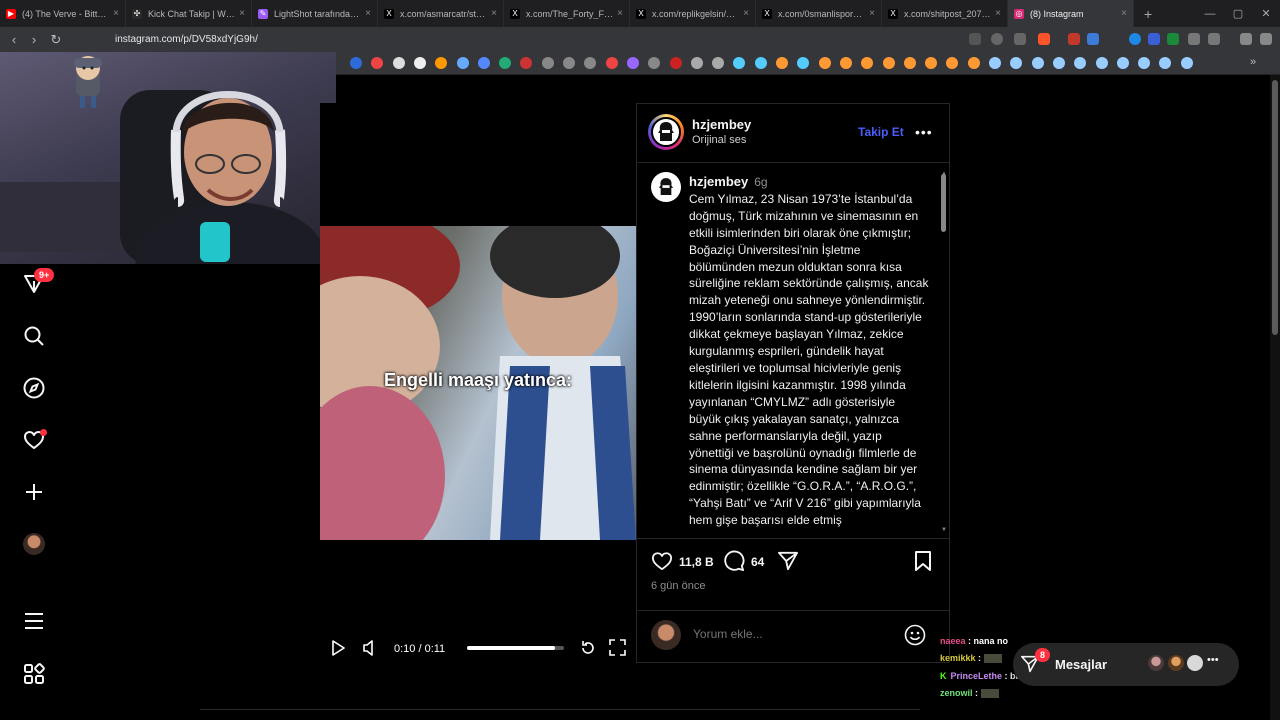  I want to click on messages-label: Mesajlar, so click(1081, 664).